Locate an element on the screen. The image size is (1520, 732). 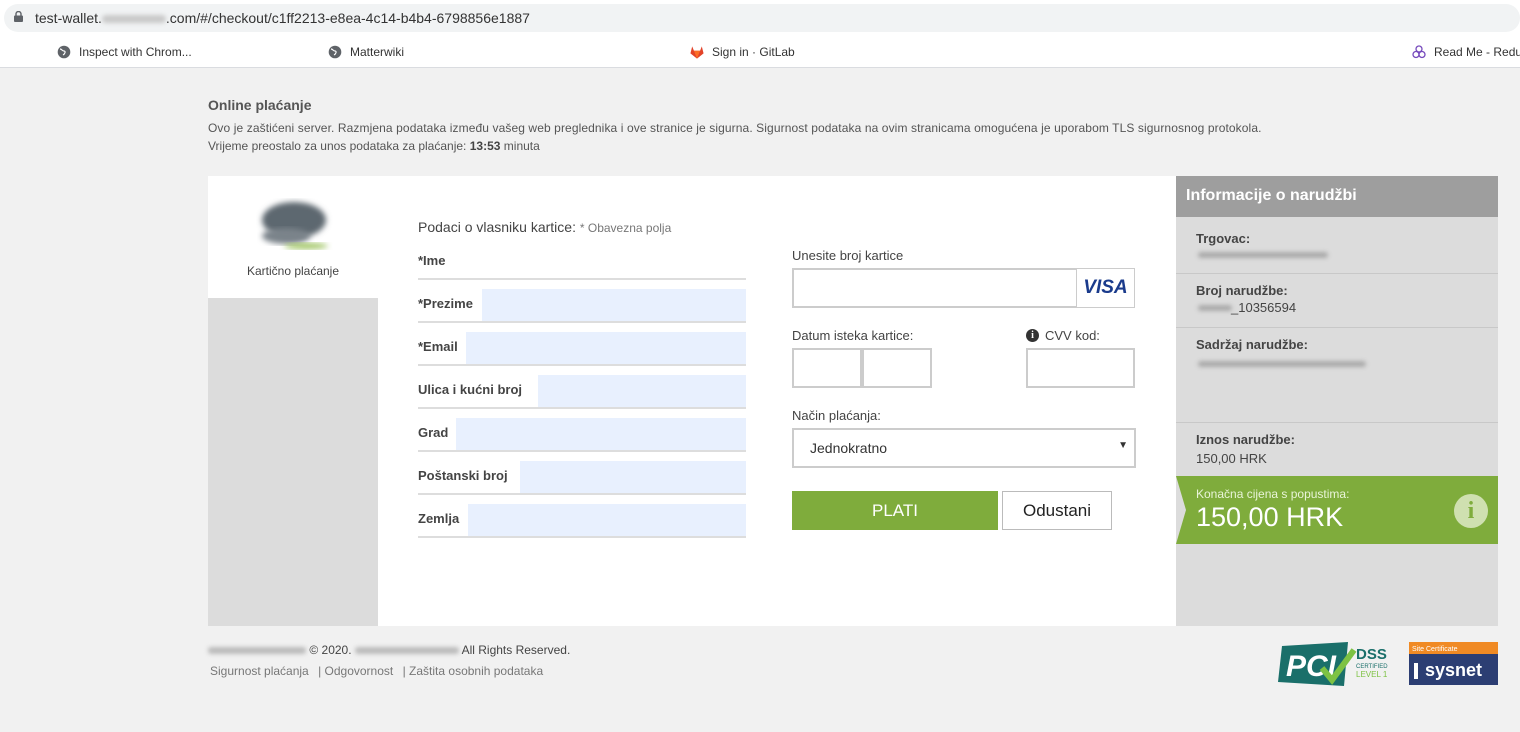
merchant-logo is located at coordinates (295, 225).